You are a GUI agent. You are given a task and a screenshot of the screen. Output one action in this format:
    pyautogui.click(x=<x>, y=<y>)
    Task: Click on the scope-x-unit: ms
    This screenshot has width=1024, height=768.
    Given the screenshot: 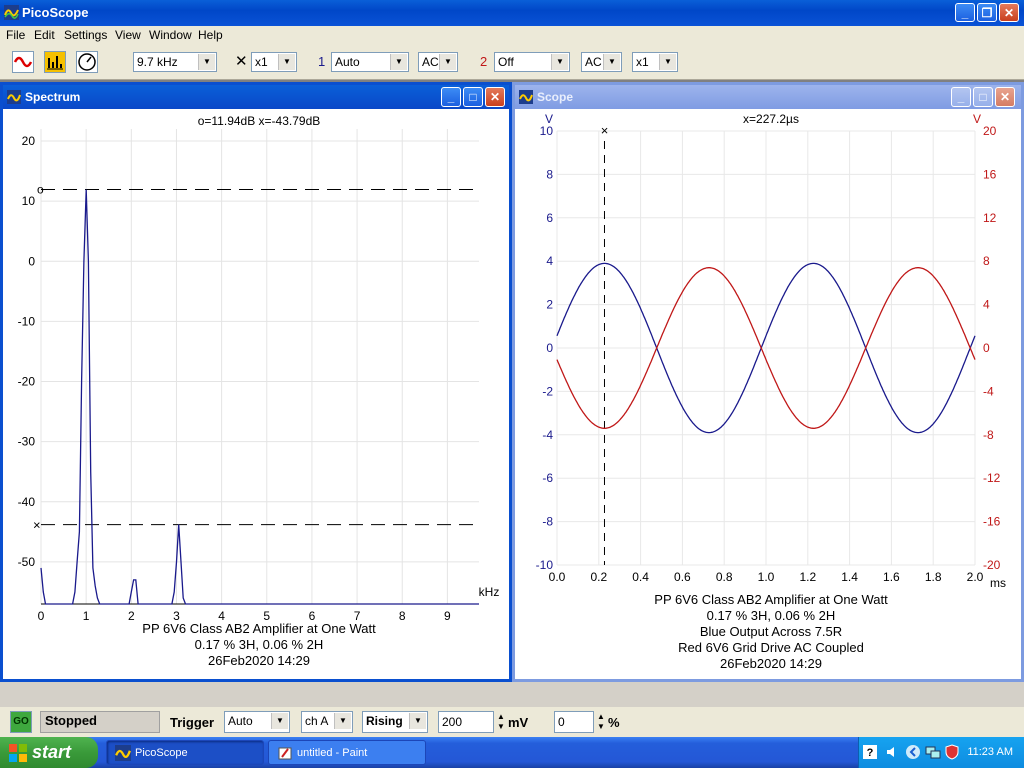 What is the action you would take?
    pyautogui.click(x=998, y=583)
    